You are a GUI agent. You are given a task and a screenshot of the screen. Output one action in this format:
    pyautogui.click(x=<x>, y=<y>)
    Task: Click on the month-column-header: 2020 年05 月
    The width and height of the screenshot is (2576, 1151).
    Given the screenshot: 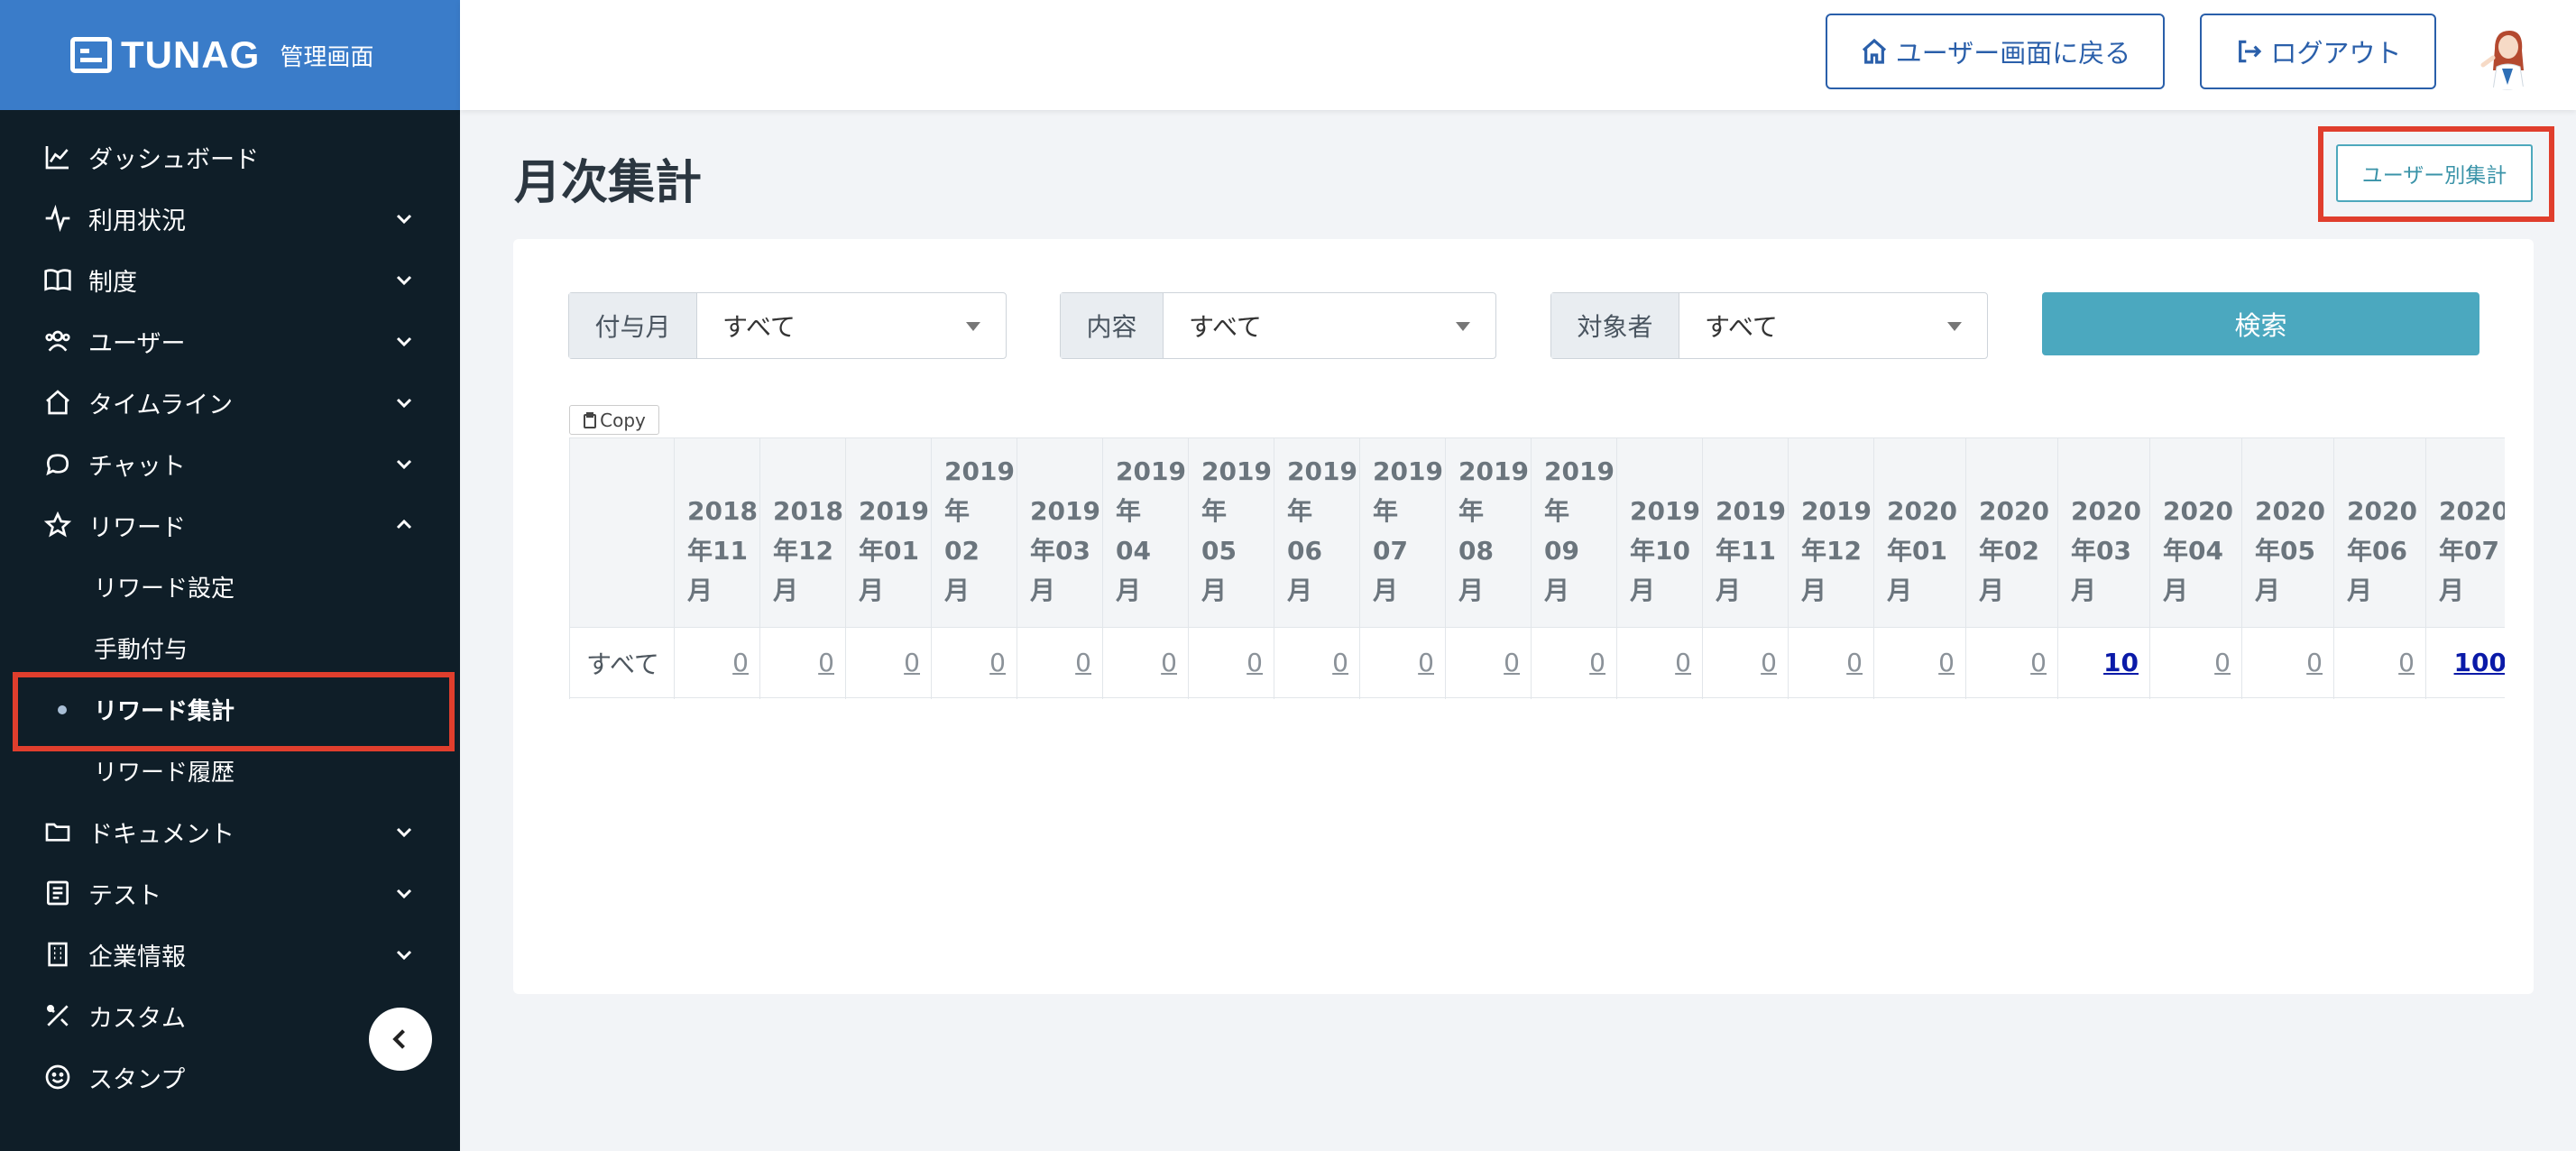 What is the action you would take?
    pyautogui.click(x=2287, y=532)
    